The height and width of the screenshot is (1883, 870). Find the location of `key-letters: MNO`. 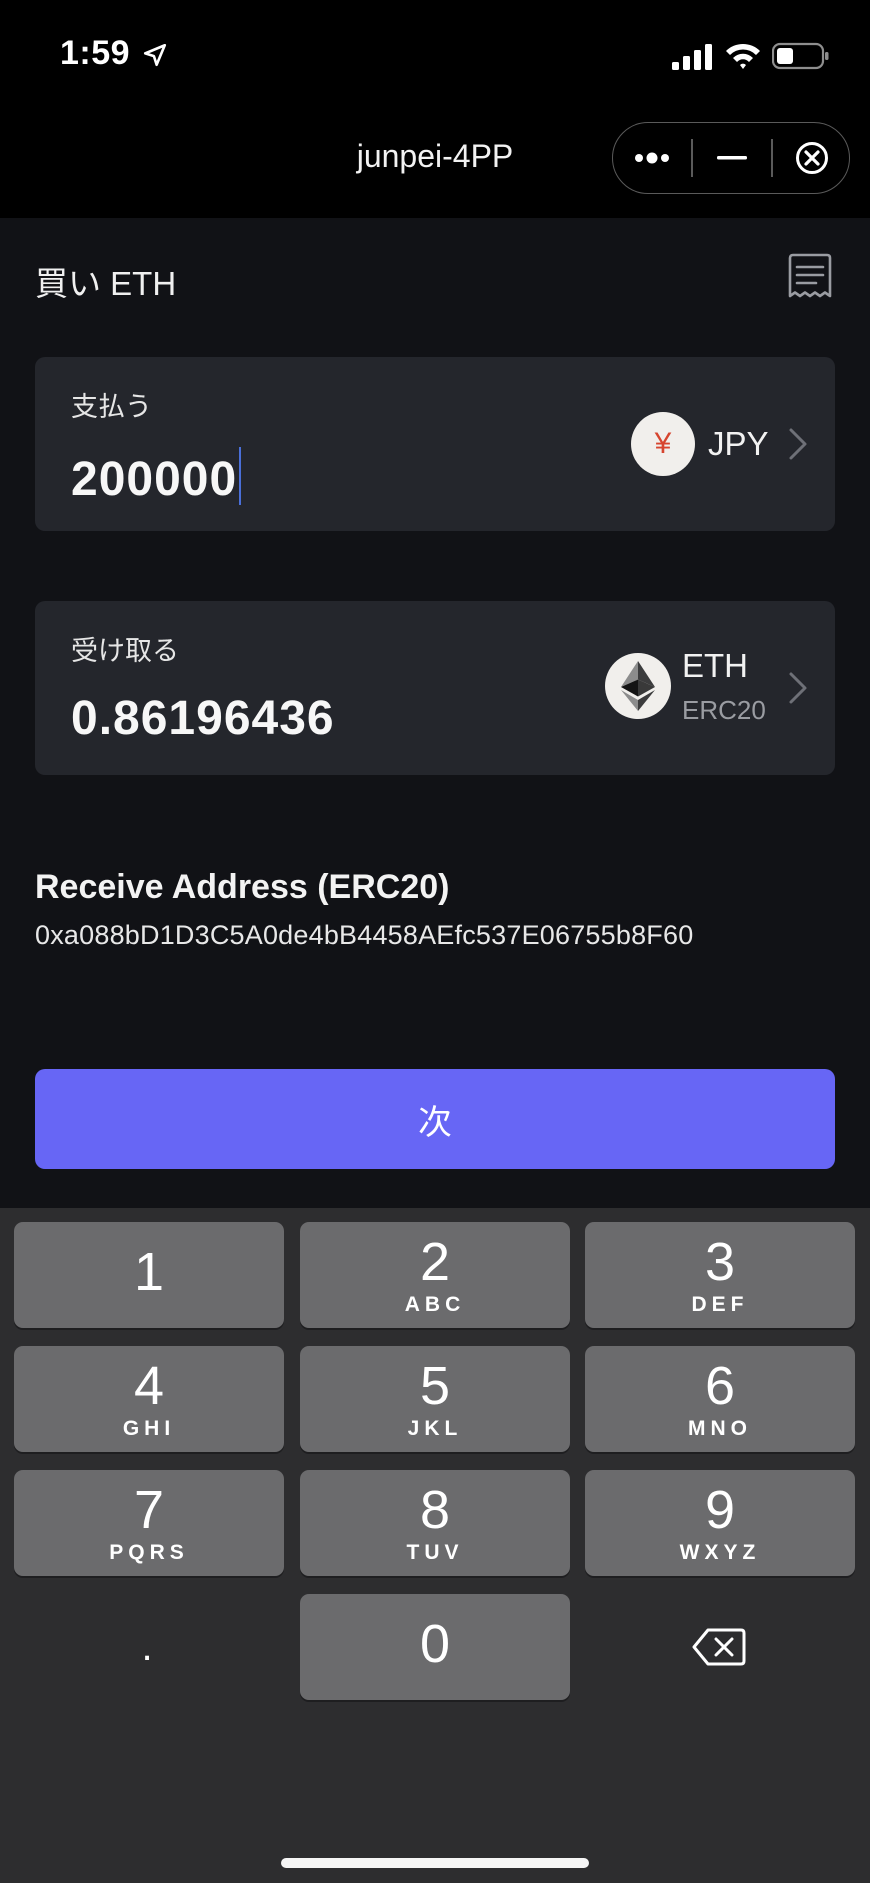

key-letters: MNO is located at coordinates (720, 1428).